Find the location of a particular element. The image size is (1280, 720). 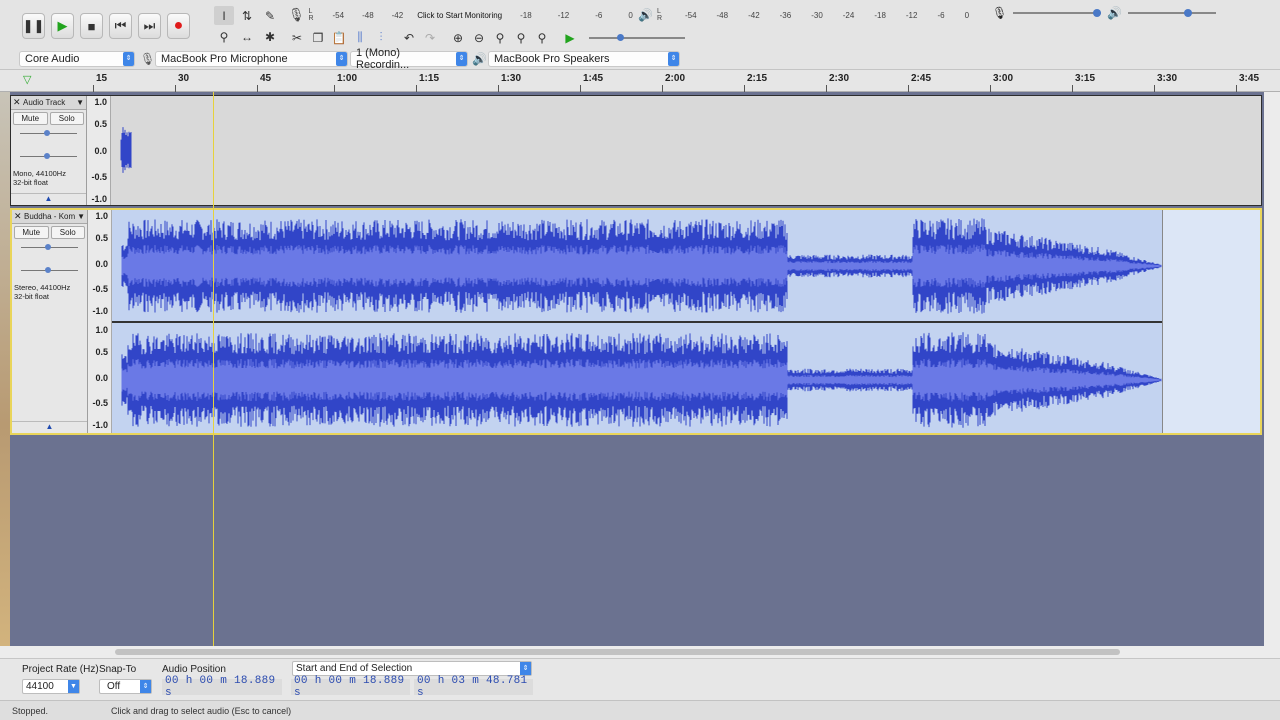

ruler-tick: 2:45 is located at coordinates (919, 82).